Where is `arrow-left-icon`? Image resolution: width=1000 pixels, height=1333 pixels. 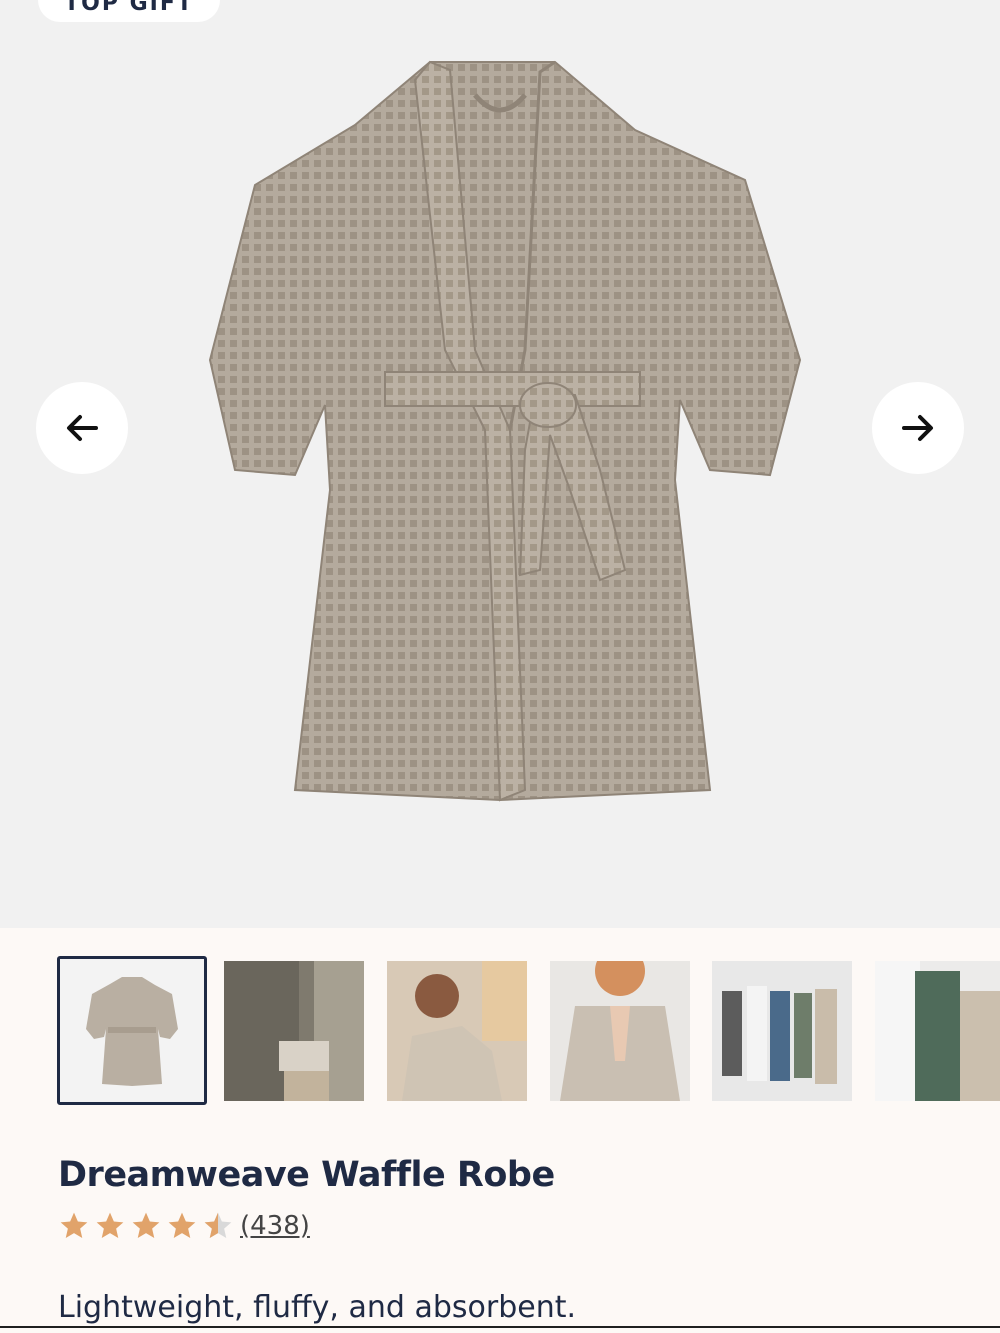
arrow-left-icon is located at coordinates (82, 428).